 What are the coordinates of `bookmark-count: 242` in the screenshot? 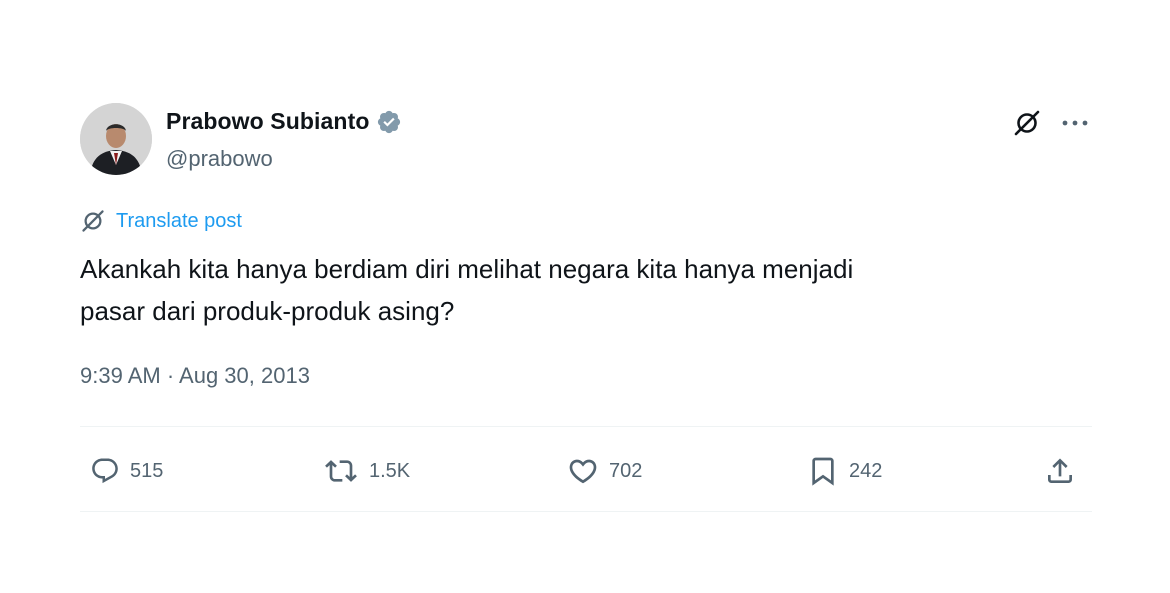 It's located at (866, 470).